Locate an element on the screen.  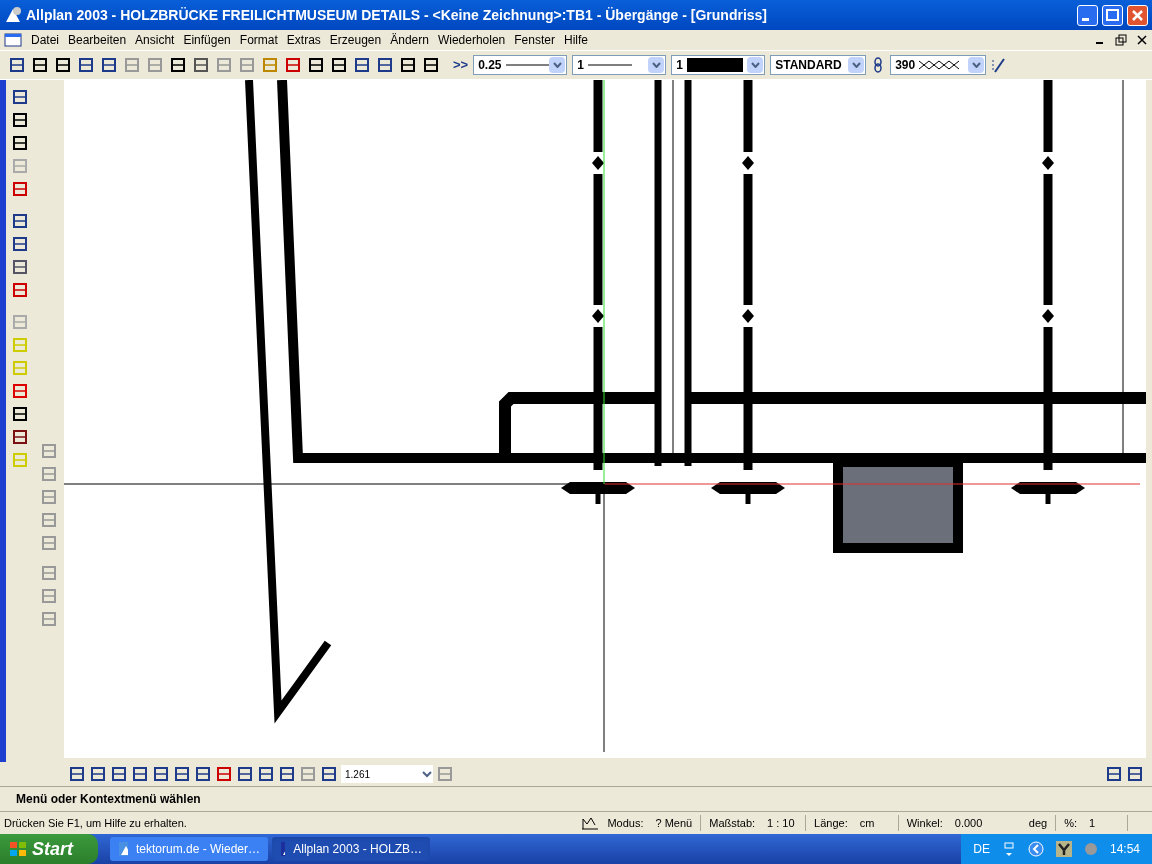
minimize-button is located at coordinates (1087, 15).